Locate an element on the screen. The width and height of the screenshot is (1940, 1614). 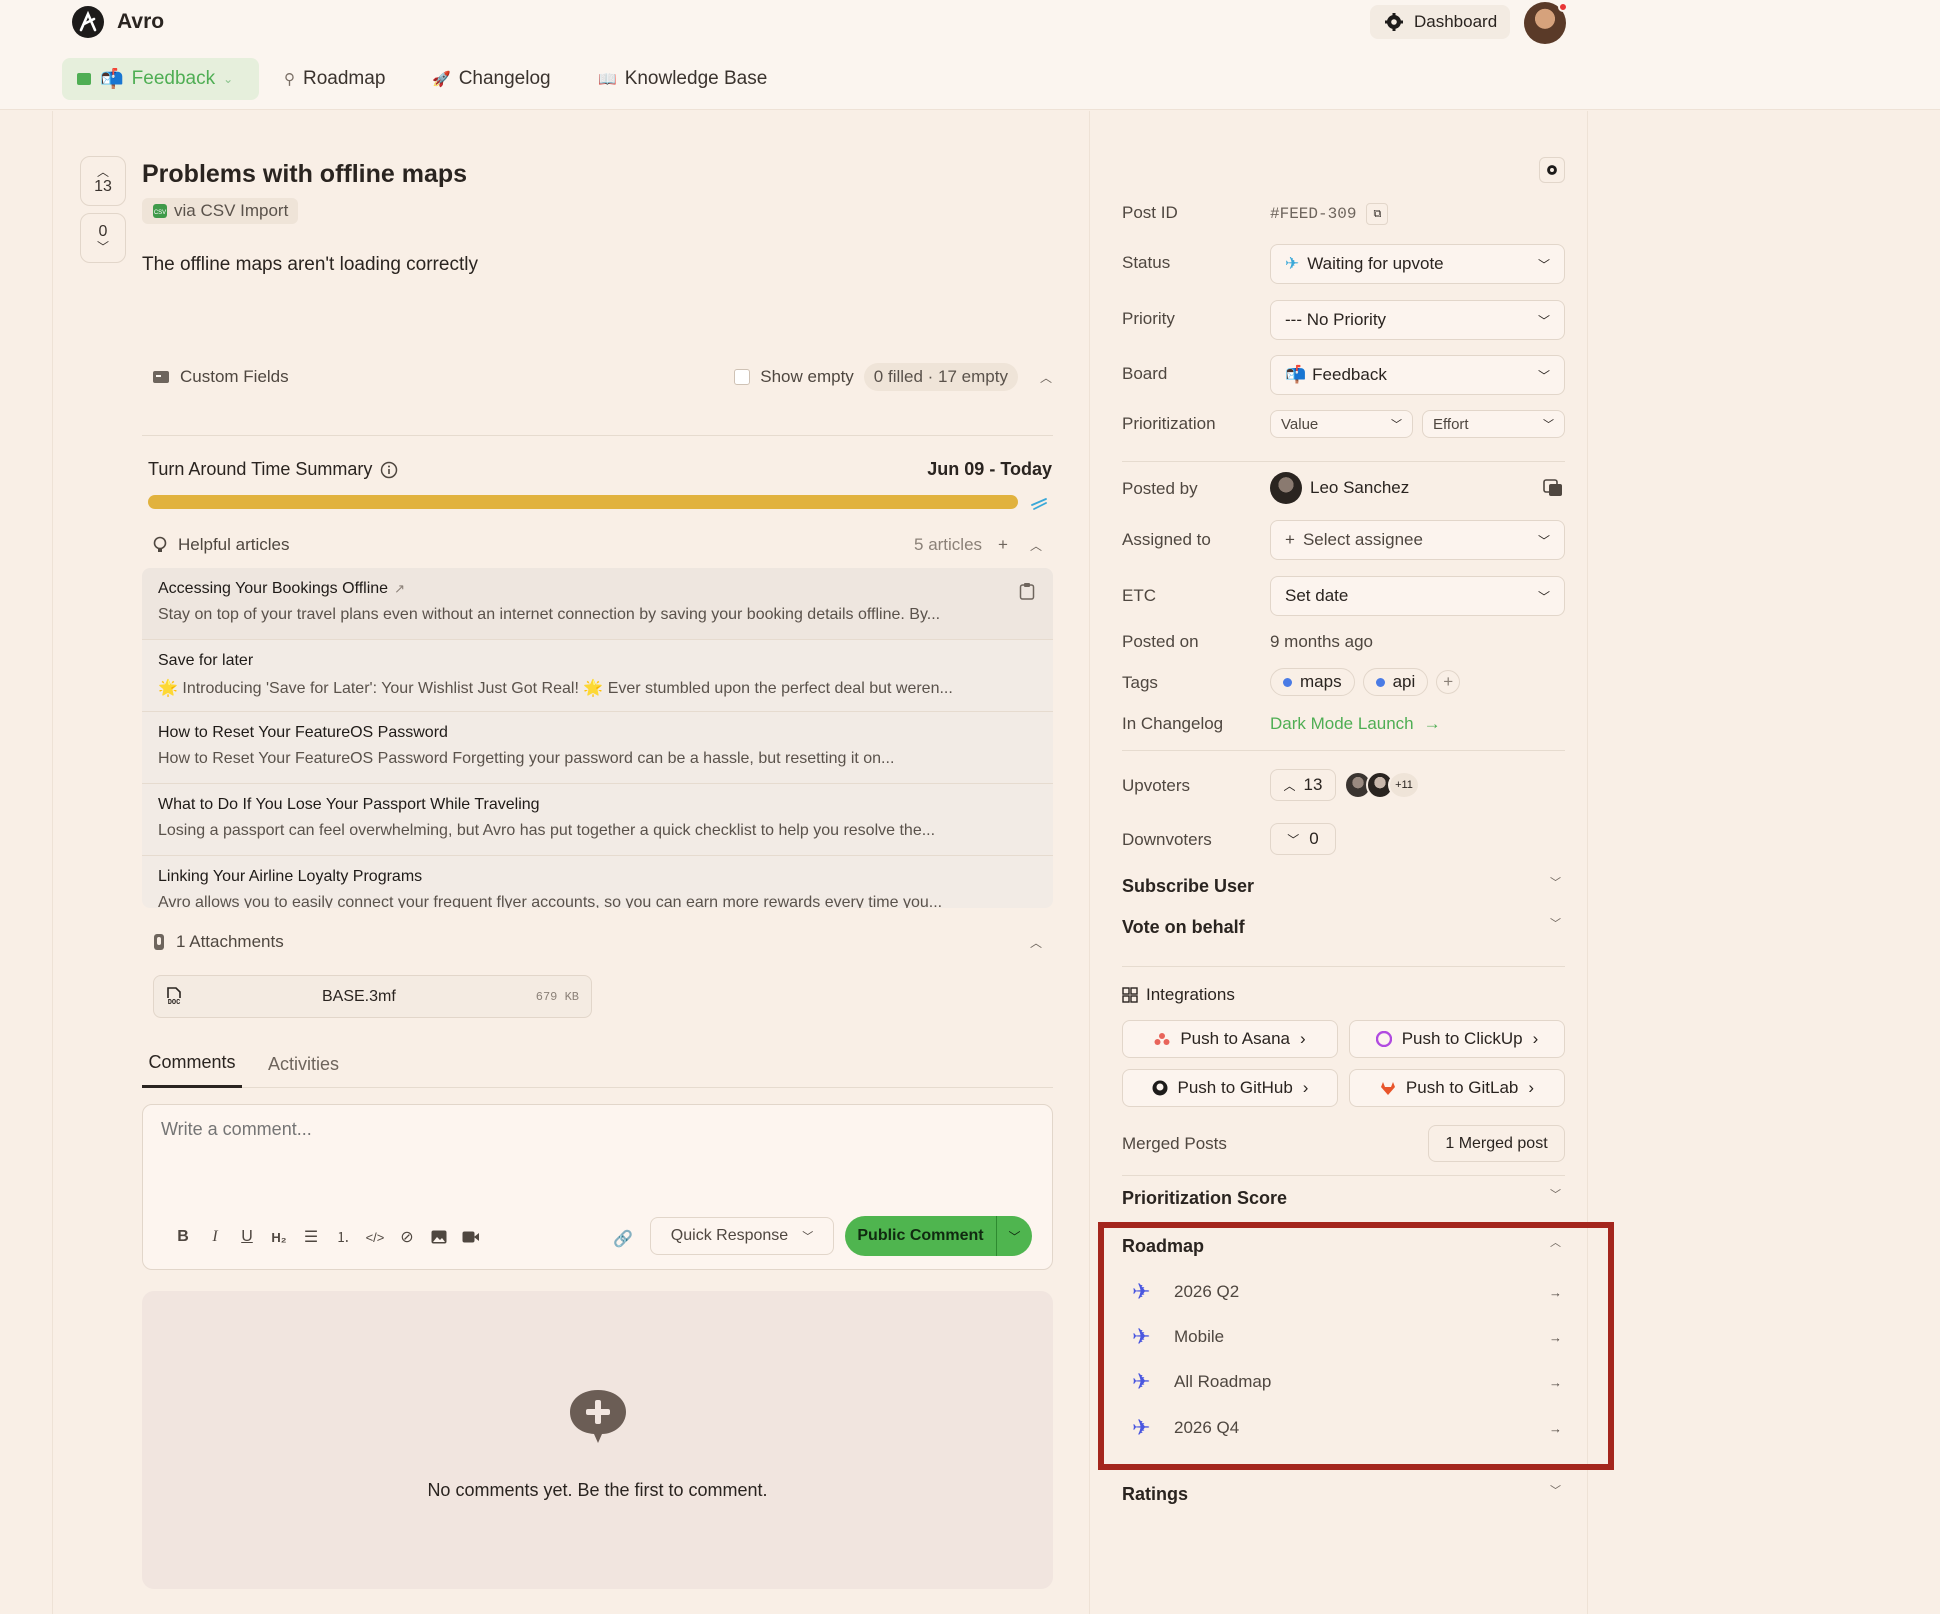
roadmap-item: ✈ Mobile → is located at coordinates (1347, 1337).